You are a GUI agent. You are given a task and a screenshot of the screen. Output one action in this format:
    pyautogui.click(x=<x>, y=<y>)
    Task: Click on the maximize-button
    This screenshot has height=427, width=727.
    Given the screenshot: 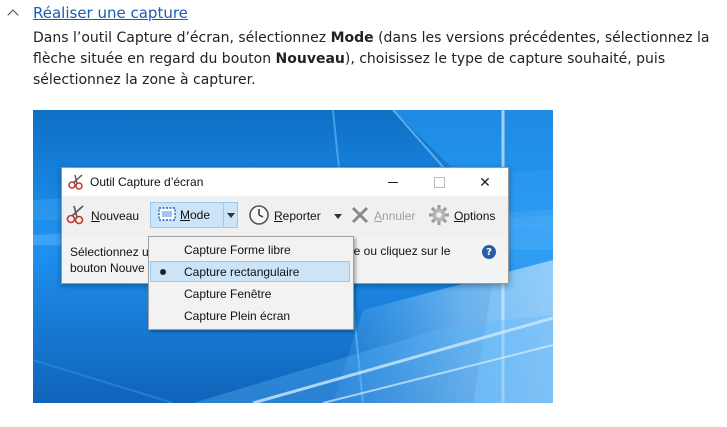 What is the action you would take?
    pyautogui.click(x=439, y=182)
    